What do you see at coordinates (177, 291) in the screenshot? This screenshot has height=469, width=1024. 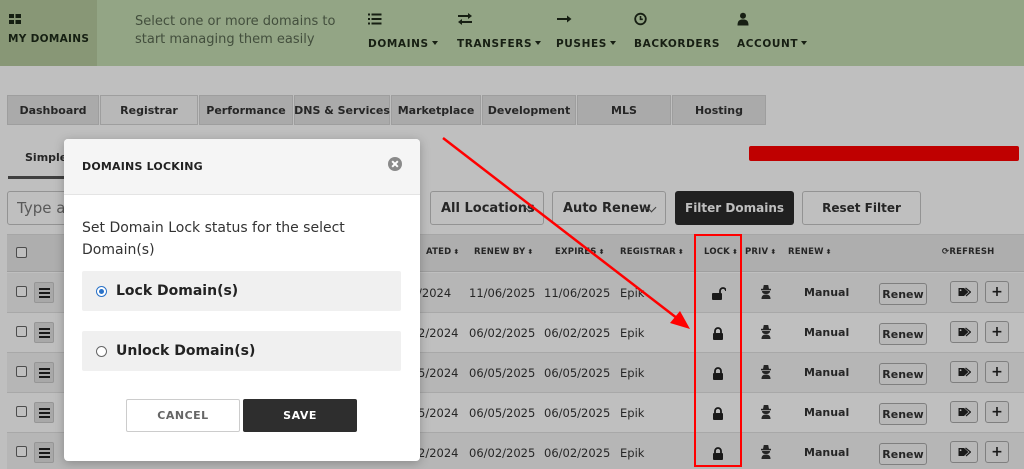 I see `lock-domains-label: Lock Domain(s)` at bounding box center [177, 291].